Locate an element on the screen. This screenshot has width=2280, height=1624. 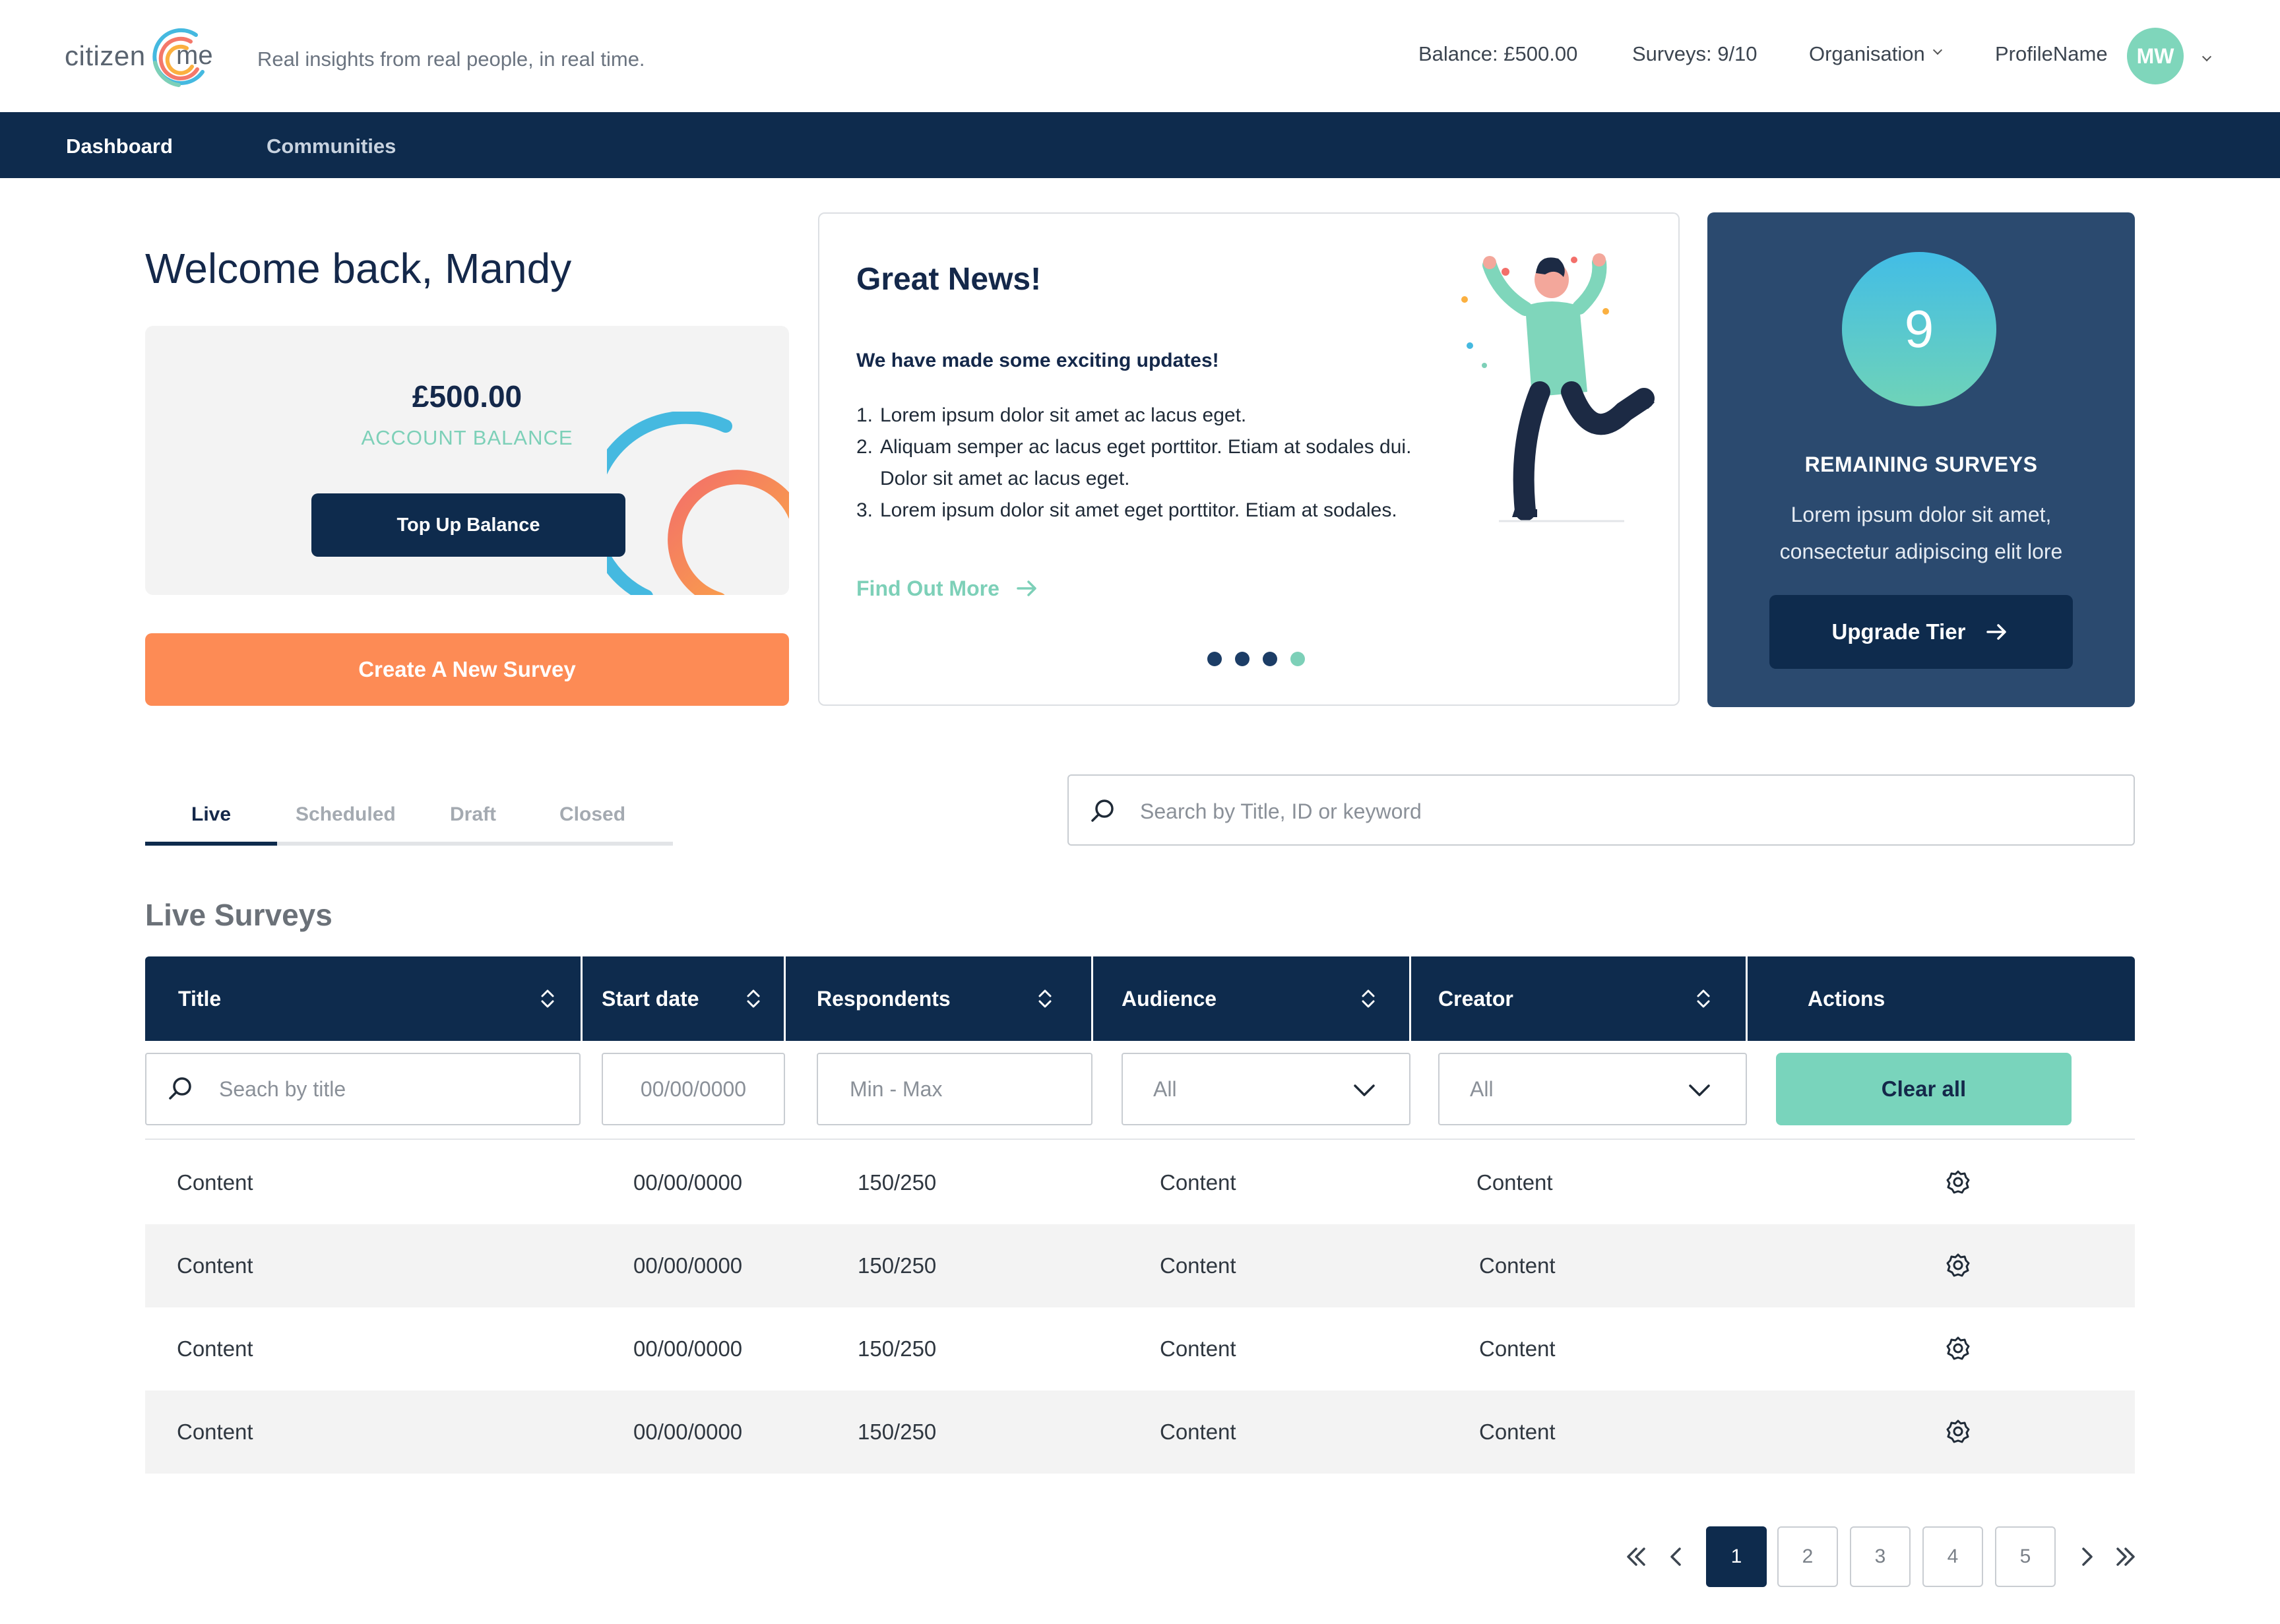
remaining-surveys-count: 9 is located at coordinates (1919, 329).